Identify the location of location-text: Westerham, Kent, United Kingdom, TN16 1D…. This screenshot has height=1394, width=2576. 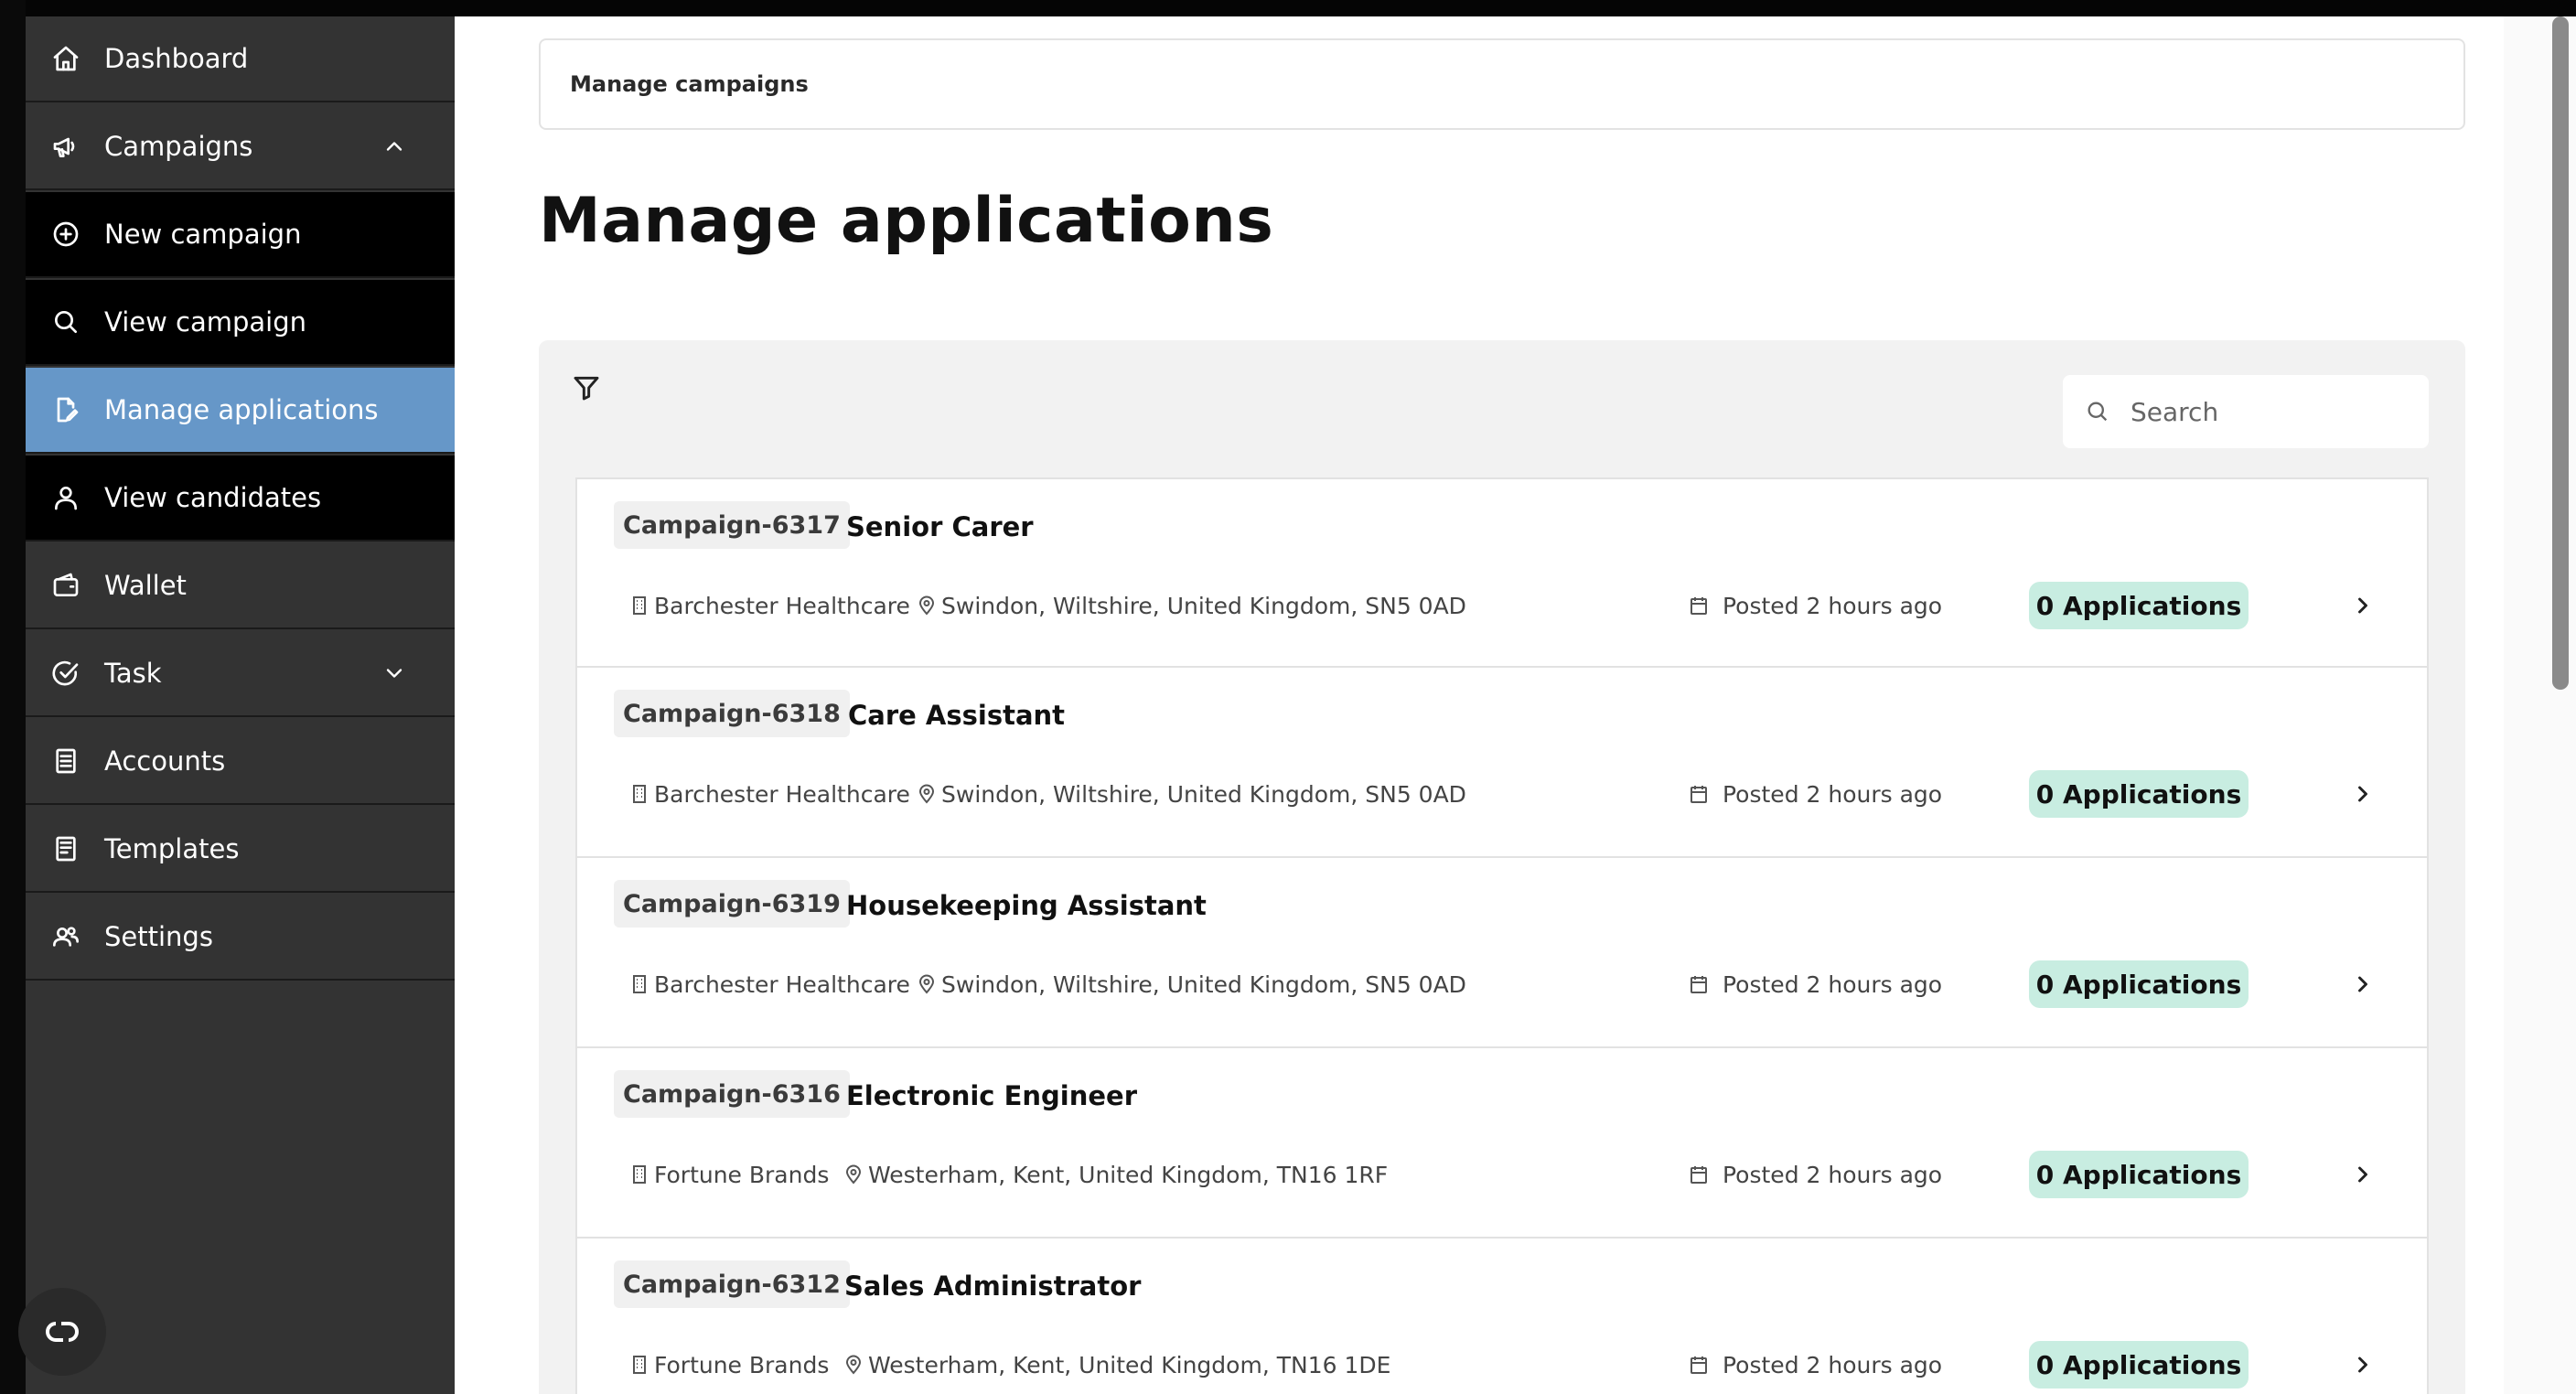
(1130, 1364).